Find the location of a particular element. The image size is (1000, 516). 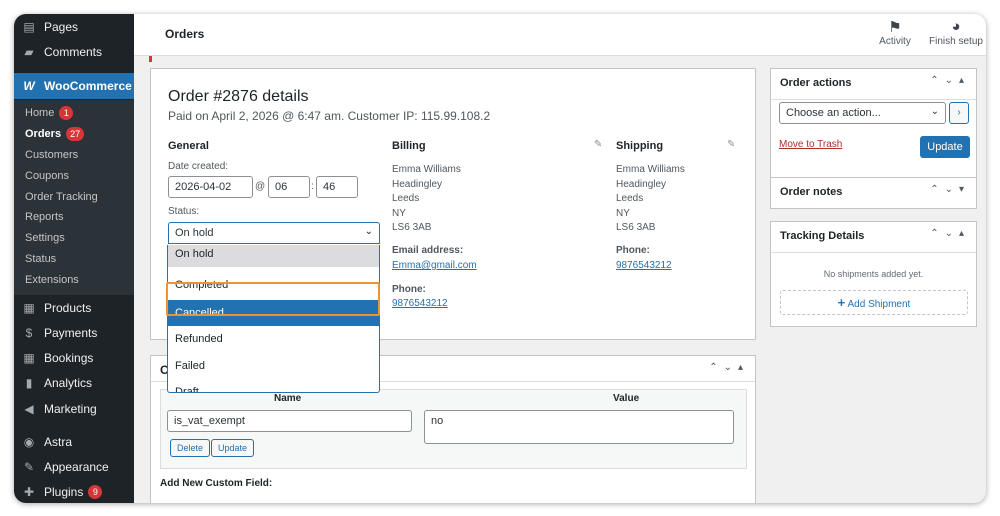

edit-billing-pencil-icon: ✎ is located at coordinates (598, 144).